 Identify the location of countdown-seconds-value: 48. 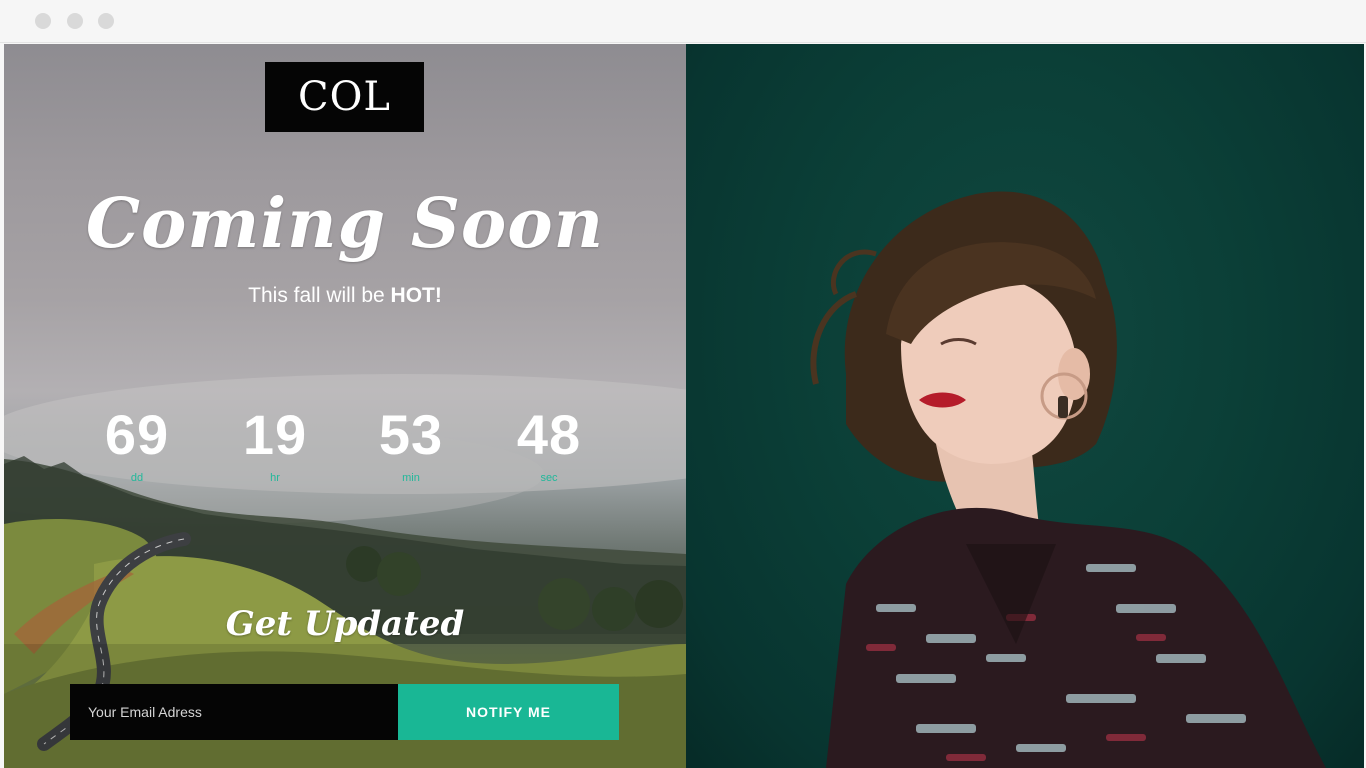
(549, 434).